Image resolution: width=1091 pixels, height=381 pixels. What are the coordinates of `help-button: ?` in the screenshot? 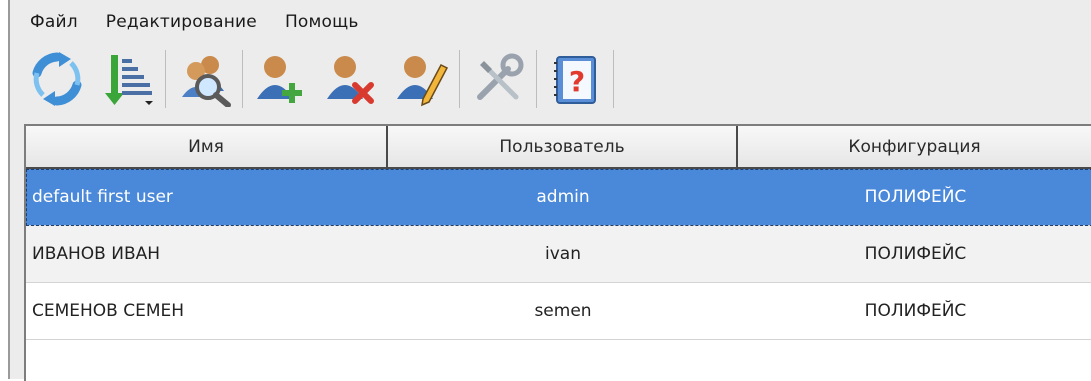 It's located at (575, 79).